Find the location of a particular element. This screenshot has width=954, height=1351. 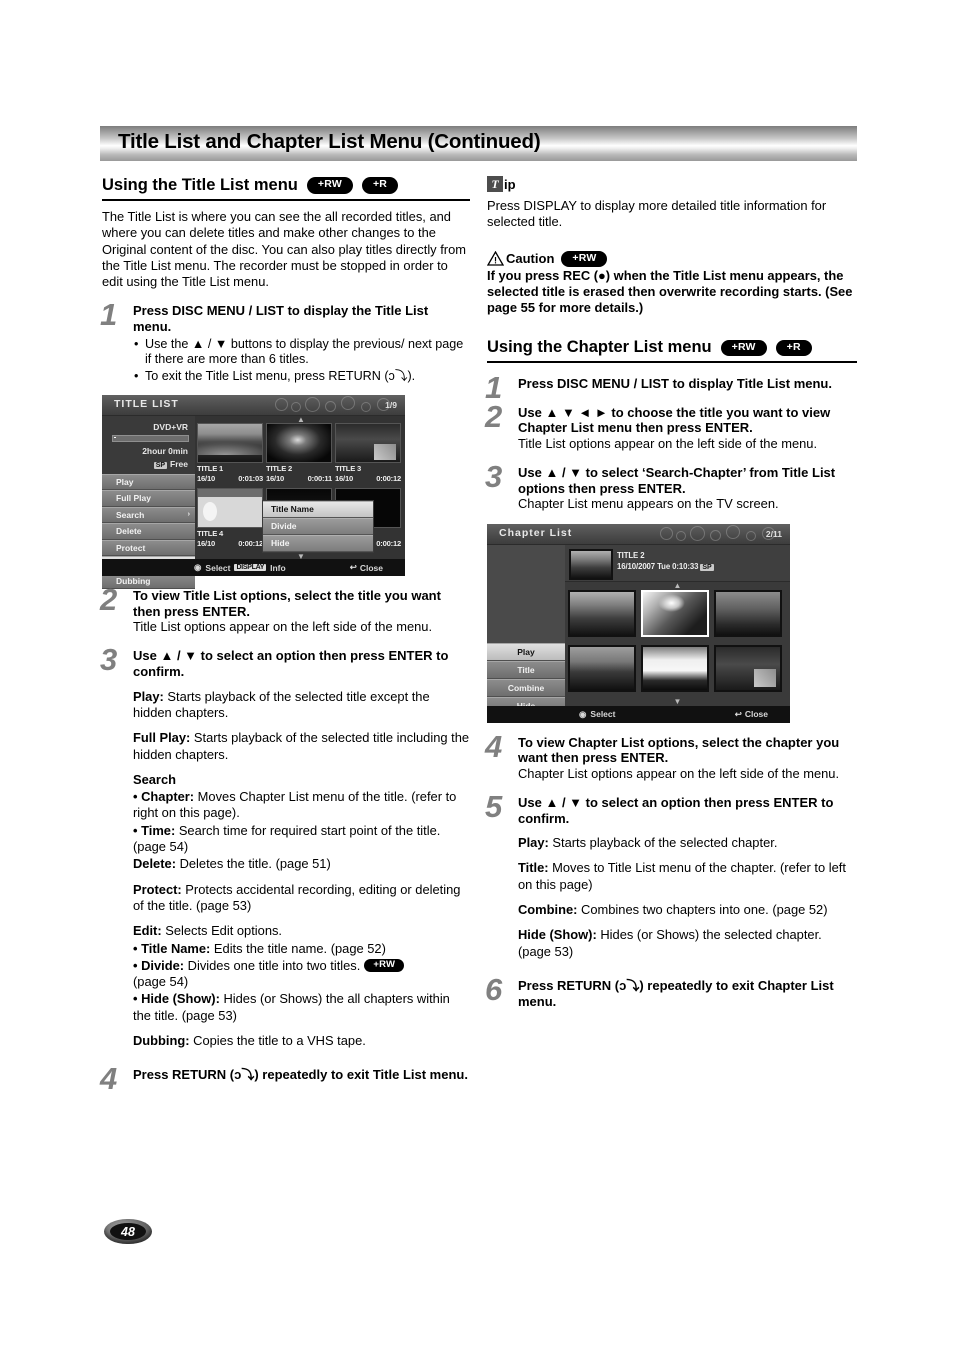

disc-remaining: 2hour 0min is located at coordinates (165, 451).